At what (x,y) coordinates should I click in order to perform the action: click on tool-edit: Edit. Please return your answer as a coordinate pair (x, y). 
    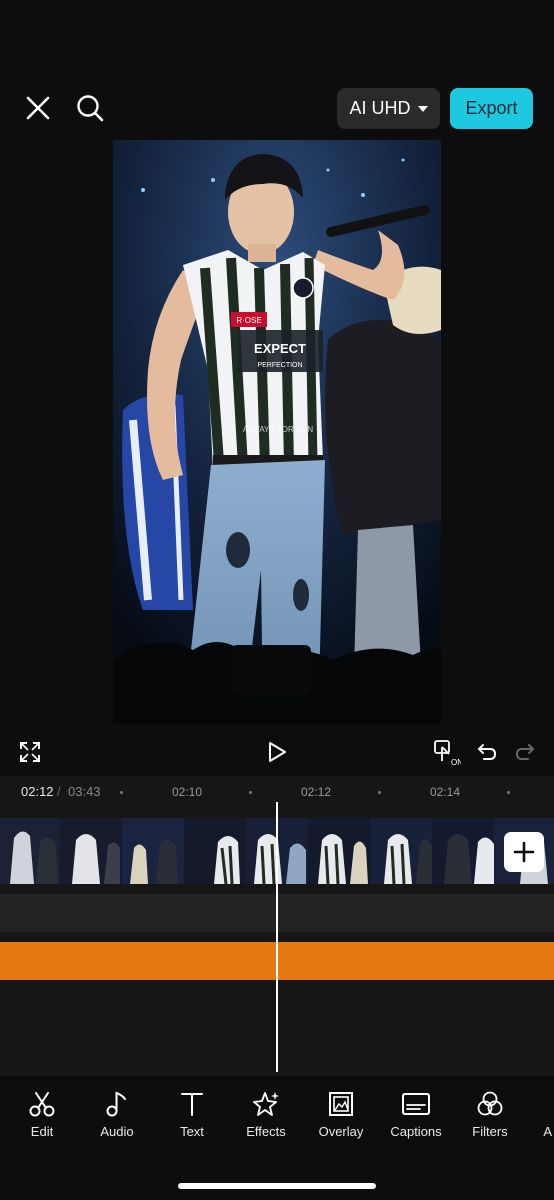
    Looking at the image, I should click on (42, 1113).